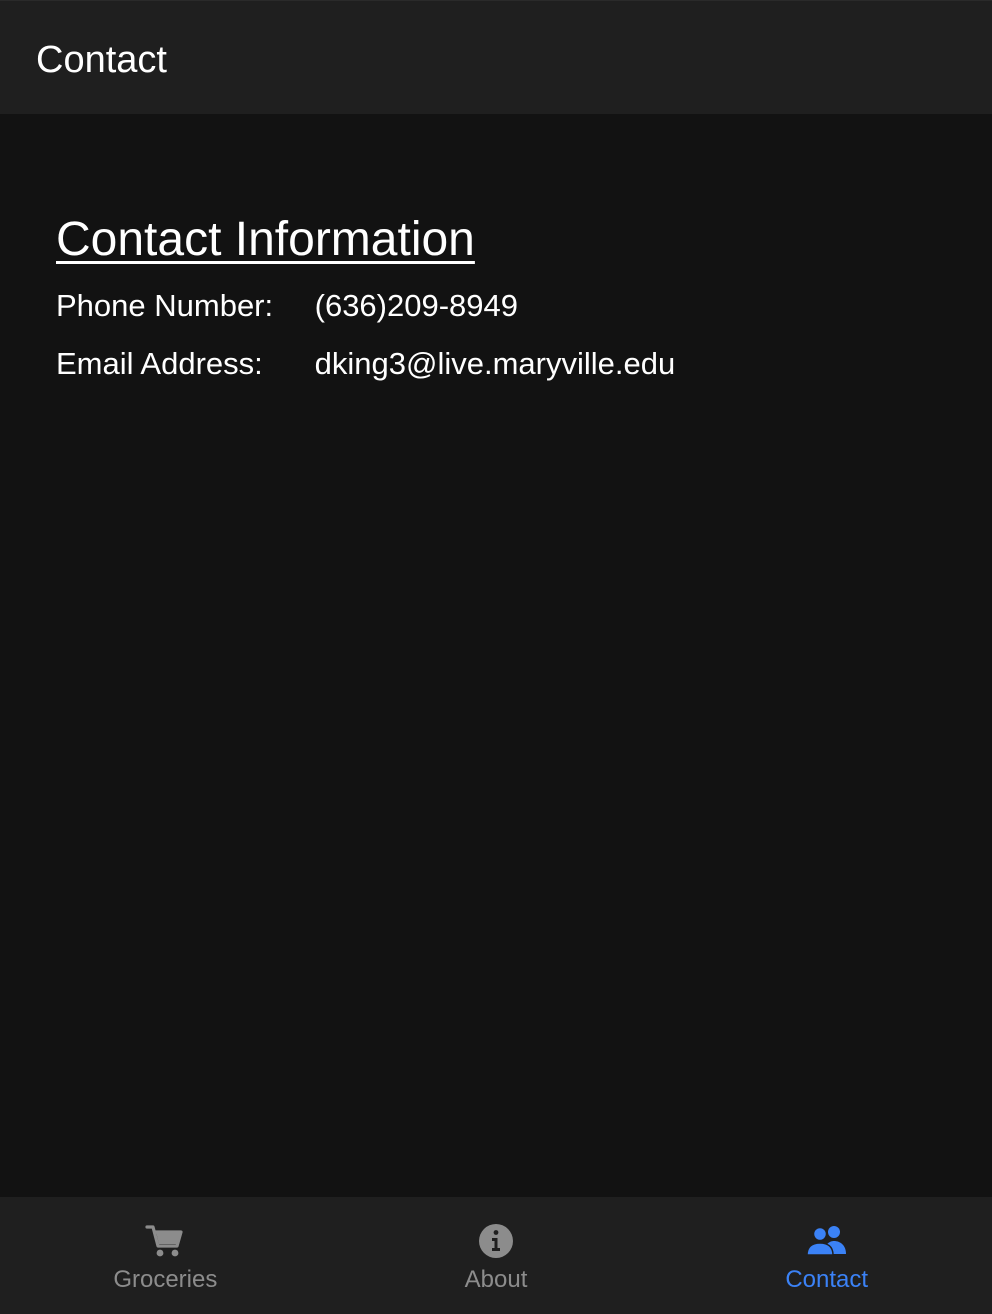  What do you see at coordinates (416, 306) in the screenshot?
I see `phone-value: (636)209-8949` at bounding box center [416, 306].